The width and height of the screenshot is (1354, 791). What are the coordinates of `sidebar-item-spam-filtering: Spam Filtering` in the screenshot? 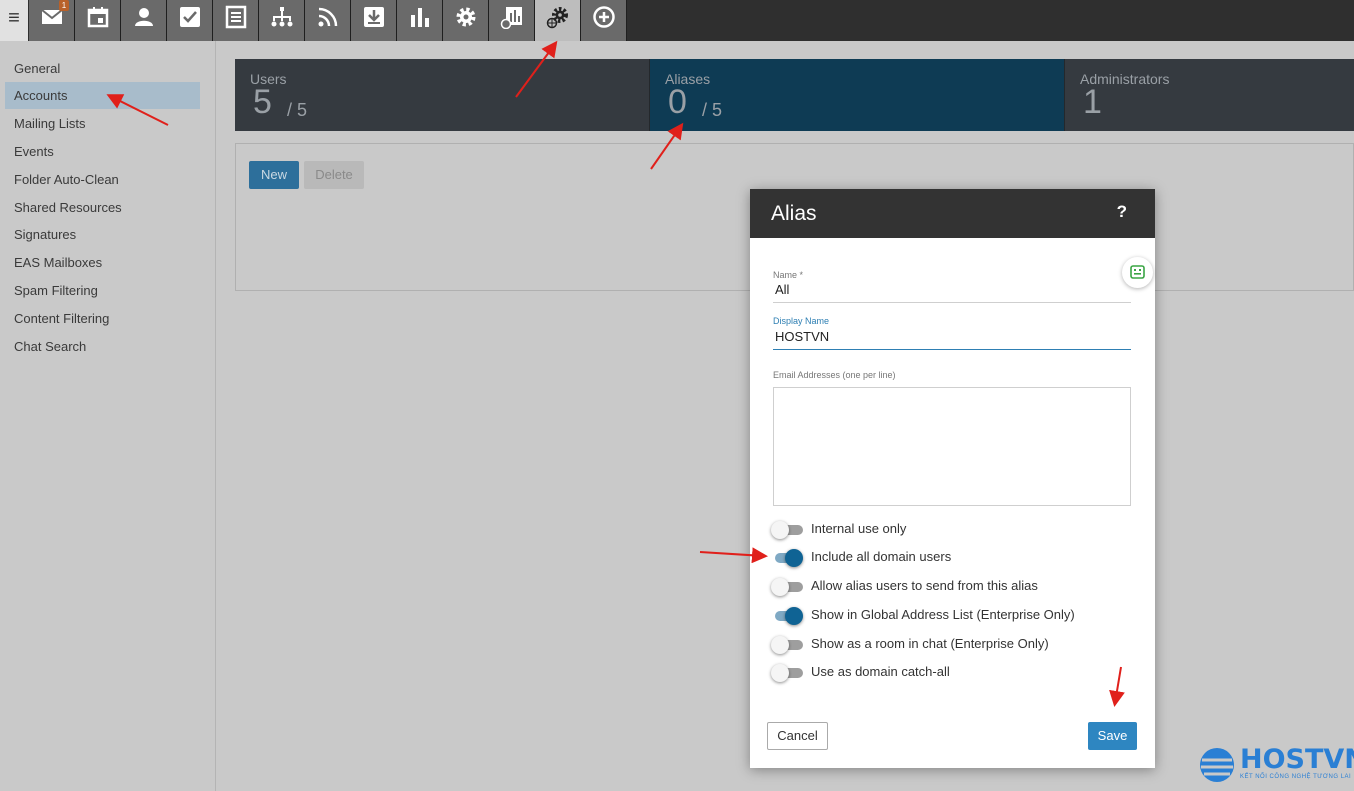 It's located at (102, 290).